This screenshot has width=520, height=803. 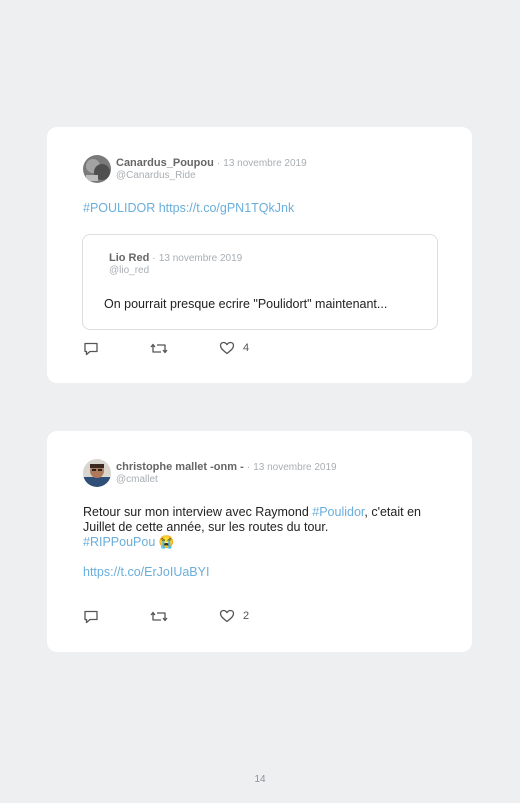 I want to click on hashtag-link: #Poulidor, so click(x=338, y=512).